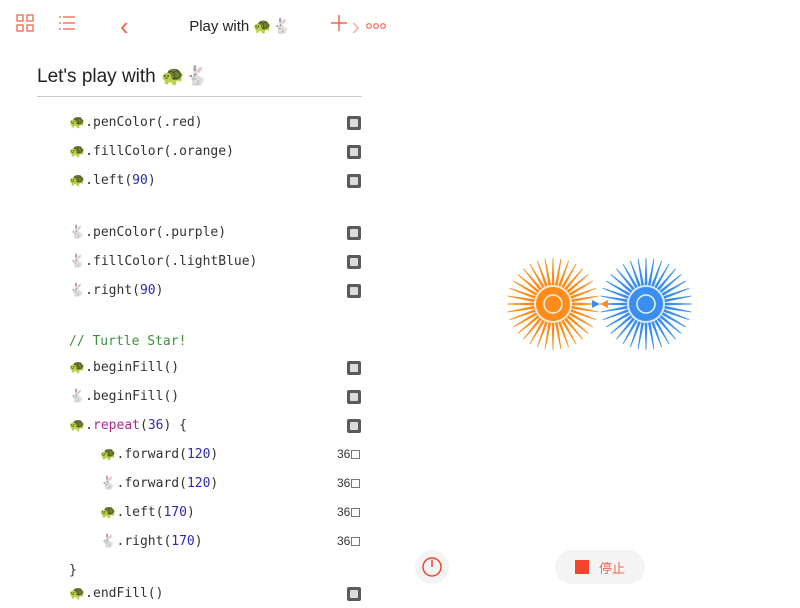 The height and width of the screenshot is (608, 800). Describe the element at coordinates (376, 26) in the screenshot. I see `more-icon` at that location.